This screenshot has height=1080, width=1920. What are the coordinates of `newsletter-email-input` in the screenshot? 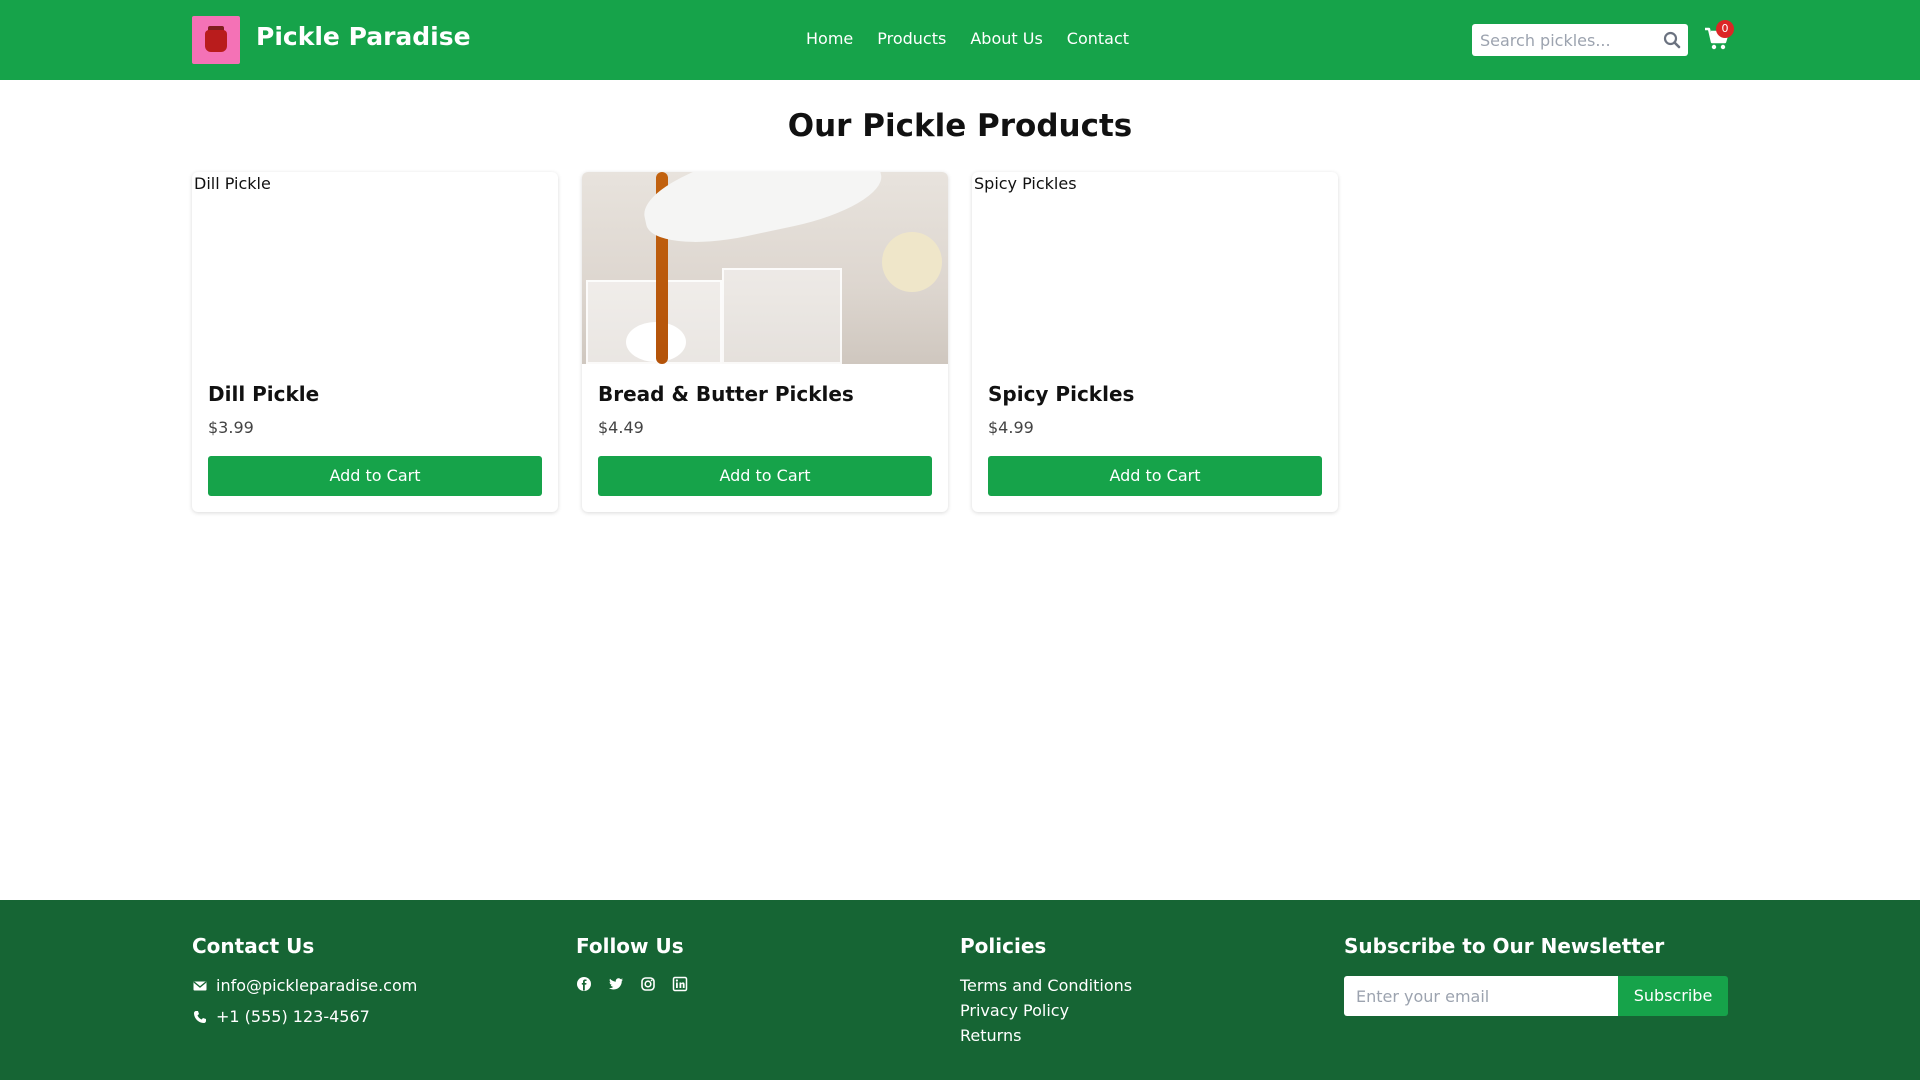 It's located at (1481, 996).